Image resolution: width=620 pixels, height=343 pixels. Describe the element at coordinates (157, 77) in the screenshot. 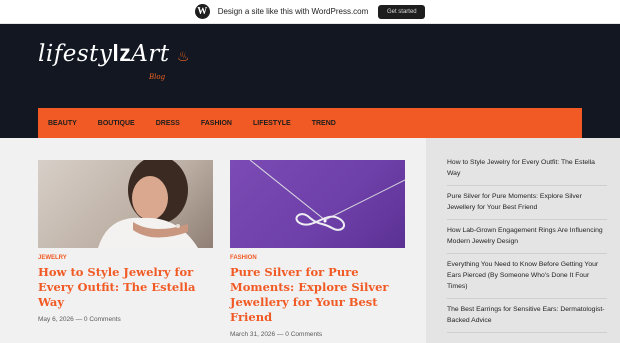

I see `logo-subtitle: Blog` at that location.